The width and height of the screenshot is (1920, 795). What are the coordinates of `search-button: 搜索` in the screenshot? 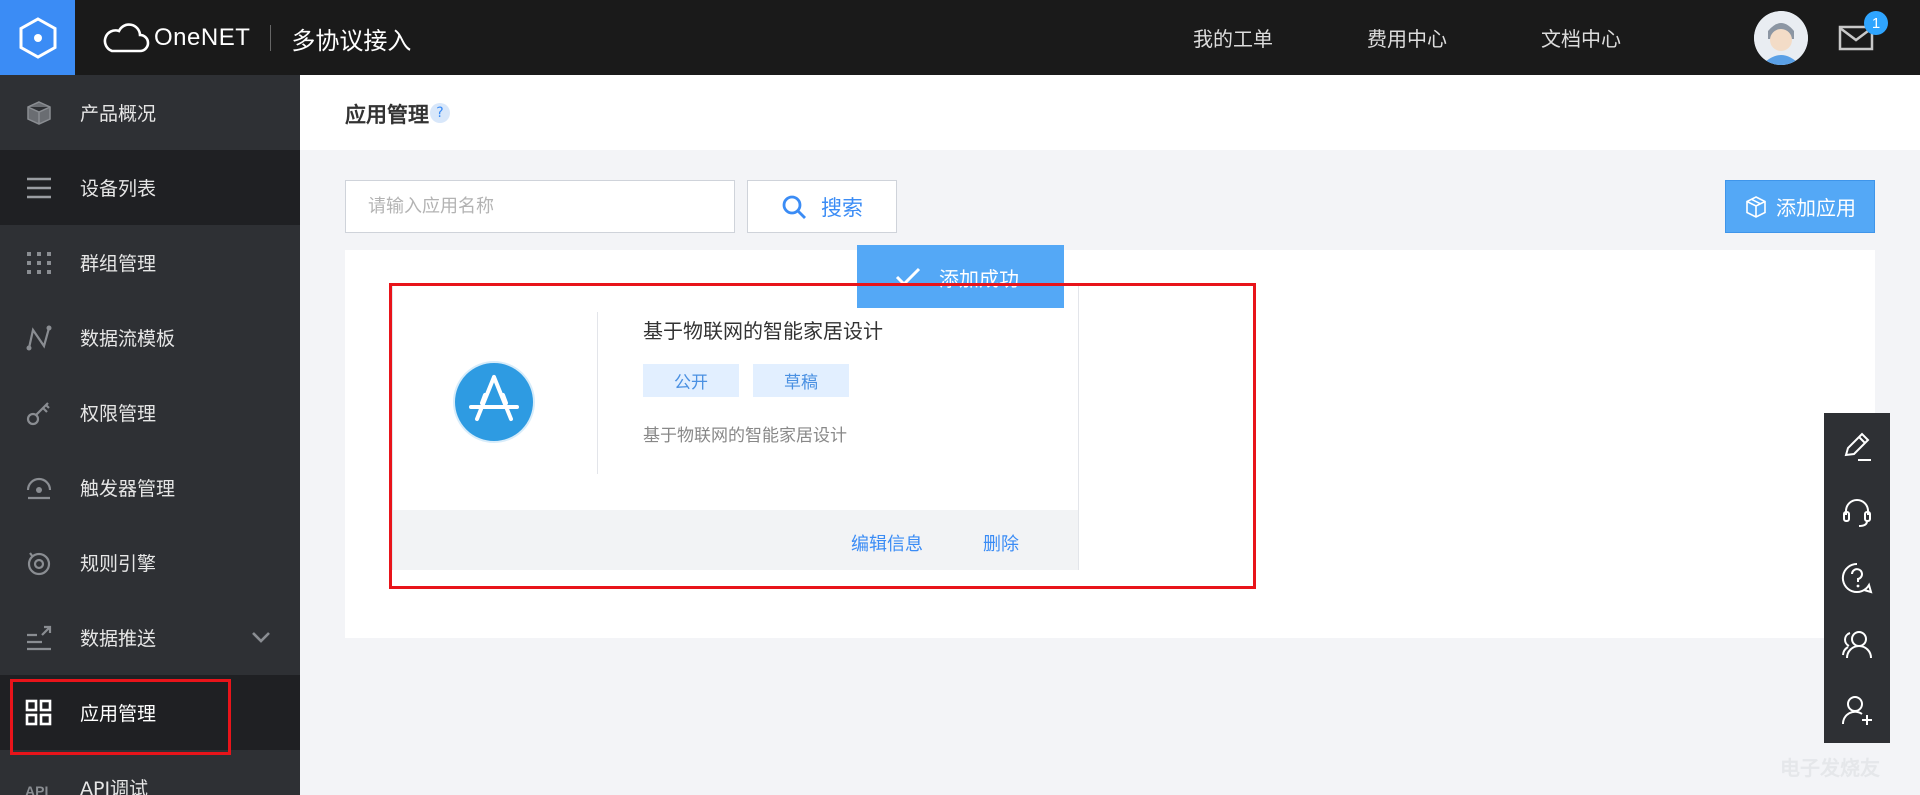 It's located at (822, 206).